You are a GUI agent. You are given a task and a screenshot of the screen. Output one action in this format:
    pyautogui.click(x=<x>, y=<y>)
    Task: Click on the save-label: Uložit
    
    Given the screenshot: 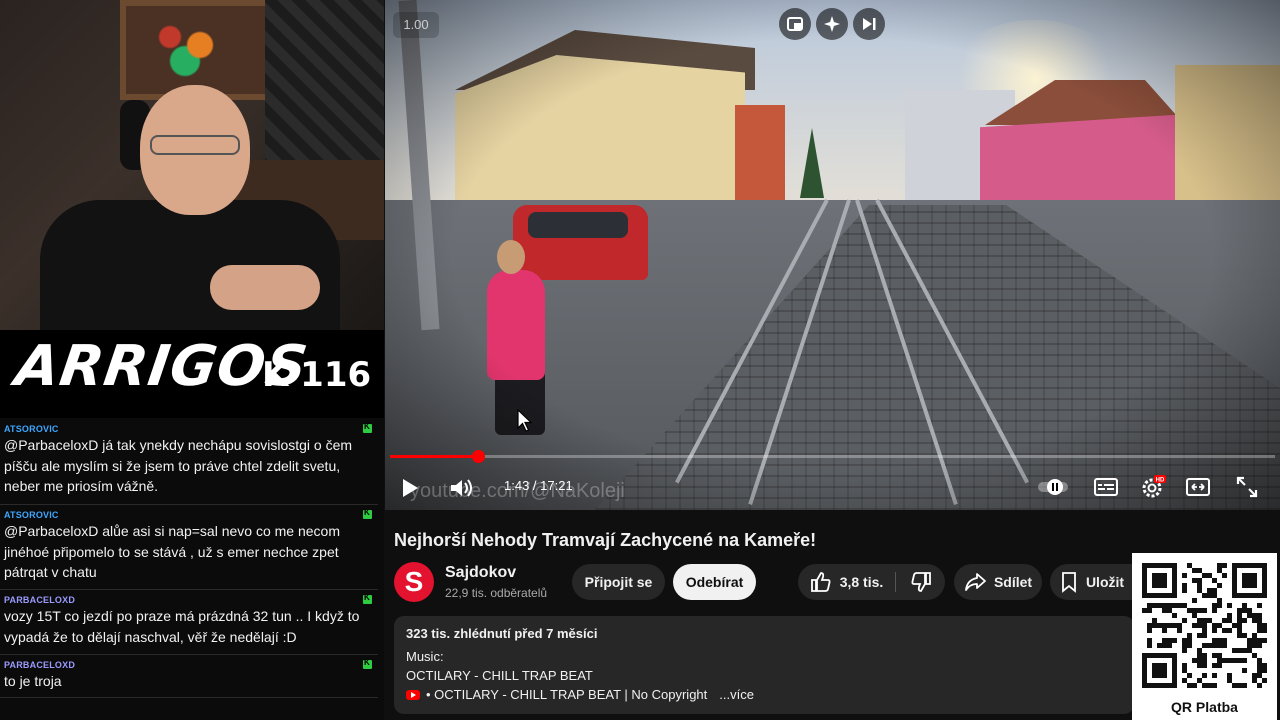 What is the action you would take?
    pyautogui.click(x=1105, y=582)
    